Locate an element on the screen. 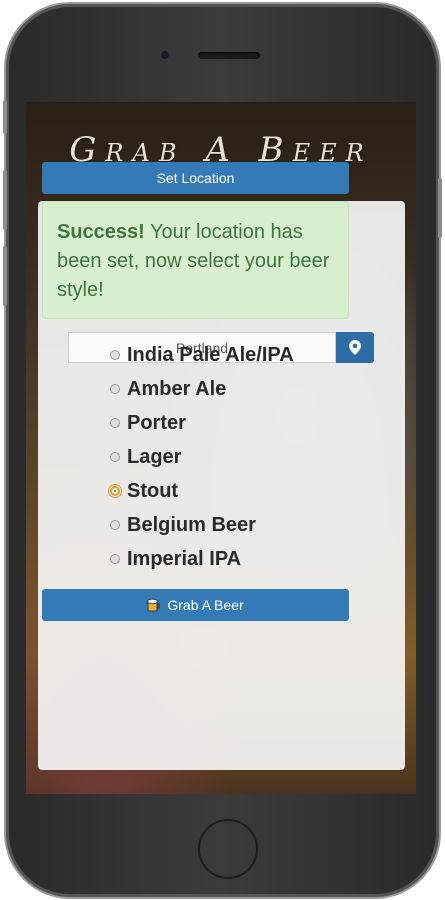 Image resolution: width=445 pixels, height=900 pixels. front-camera is located at coordinates (165, 55).